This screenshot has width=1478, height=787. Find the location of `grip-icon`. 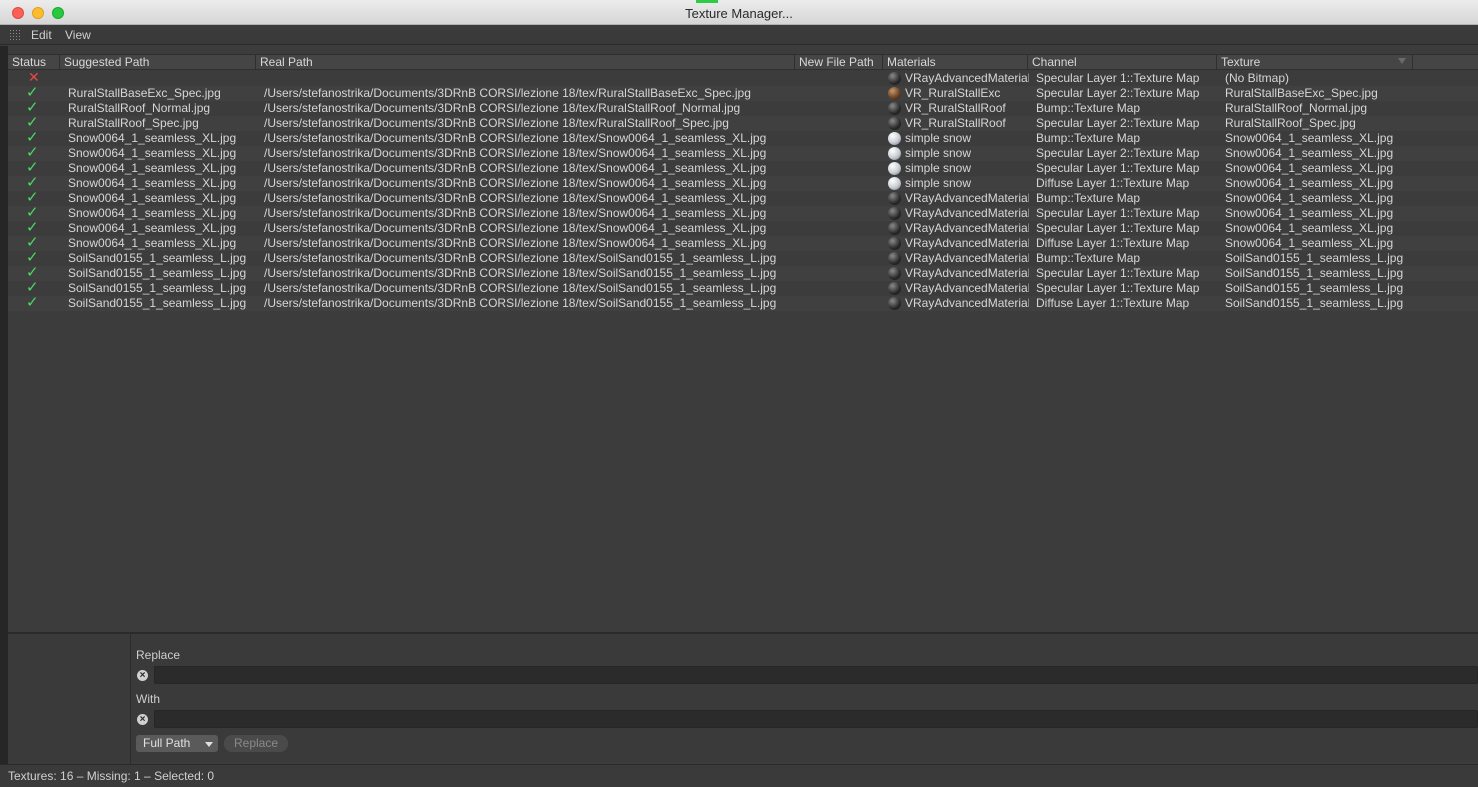

grip-icon is located at coordinates (15, 34).